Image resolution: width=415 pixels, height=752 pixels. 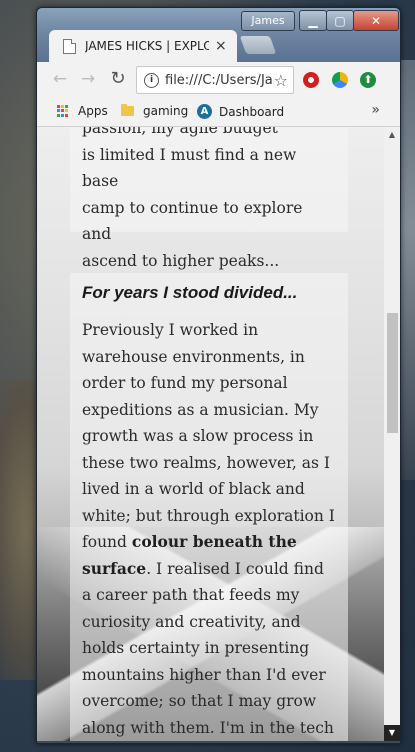 What do you see at coordinates (69, 46) in the screenshot?
I see `page-icon` at bounding box center [69, 46].